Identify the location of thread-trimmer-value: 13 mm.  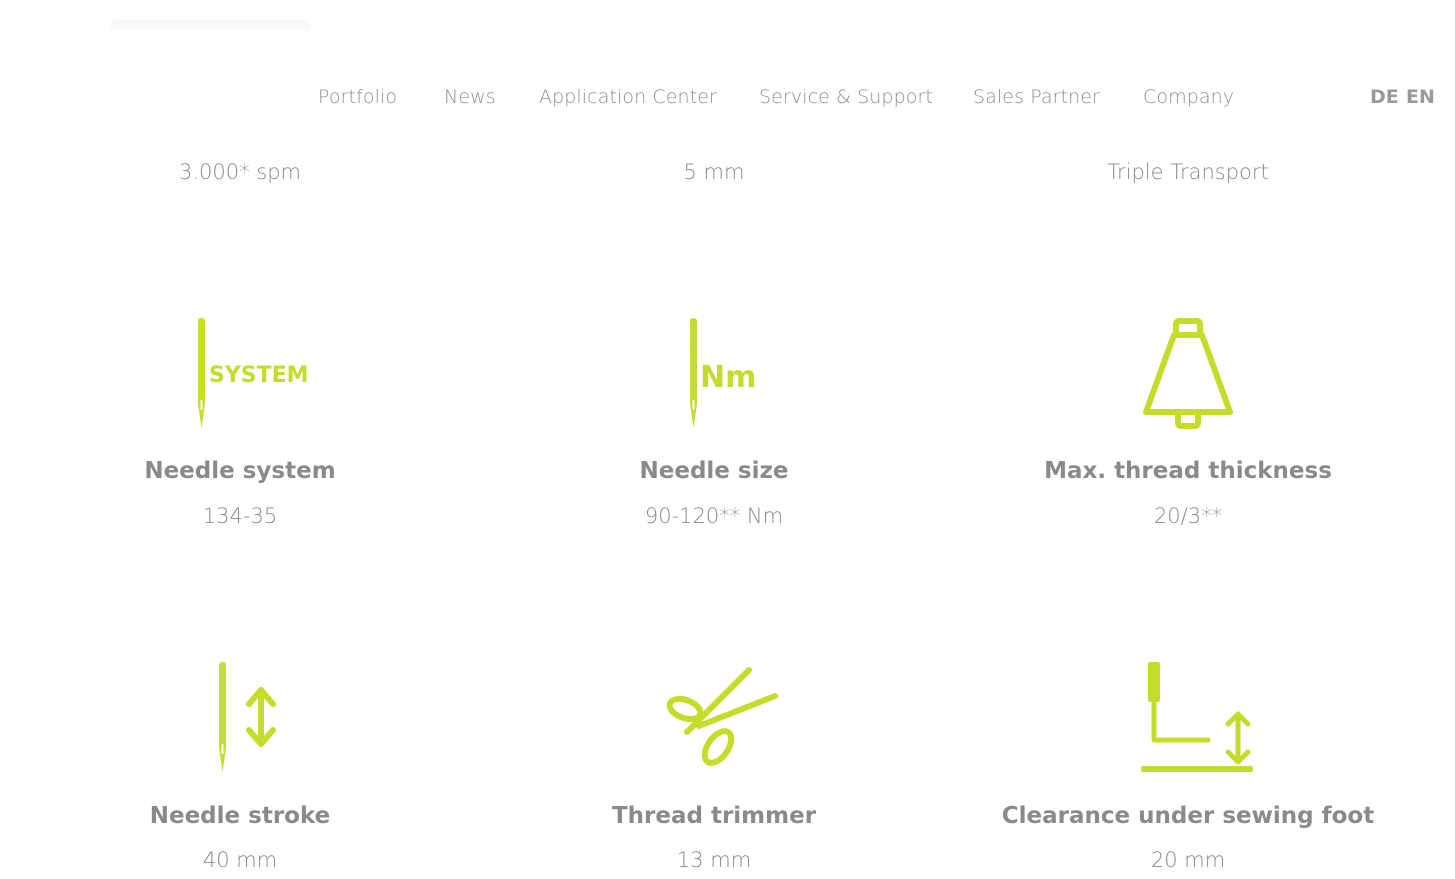
(714, 860).